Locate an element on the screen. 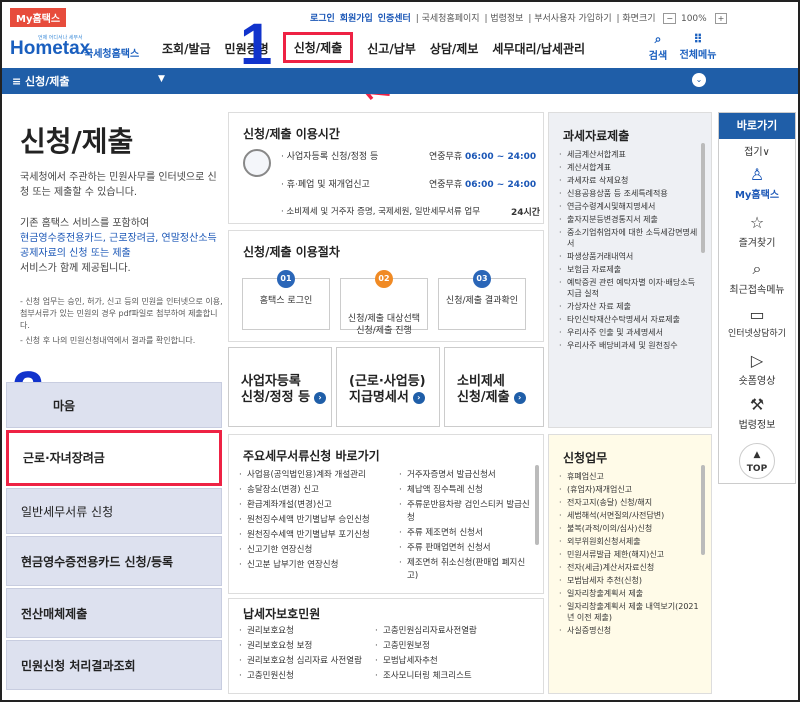  tax-data-item: 예탁증권 관련 예탁자별 이자·배당소득 지급 실적 is located at coordinates (629, 288).